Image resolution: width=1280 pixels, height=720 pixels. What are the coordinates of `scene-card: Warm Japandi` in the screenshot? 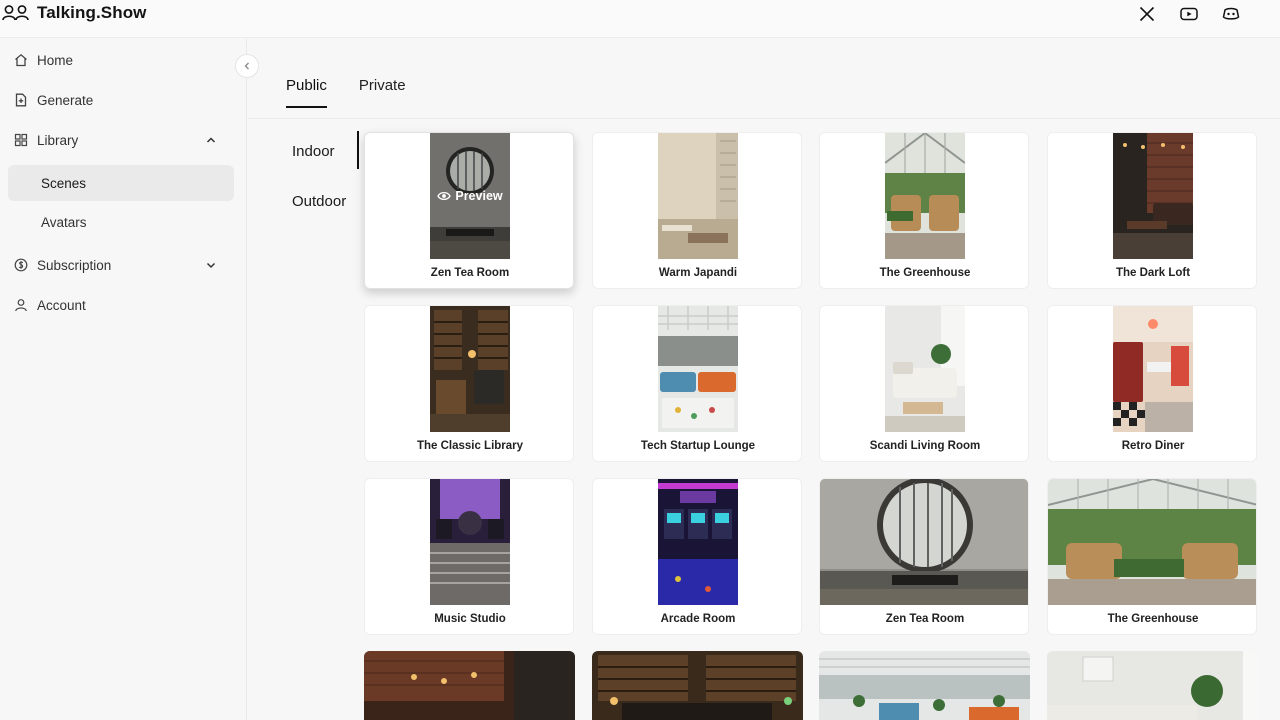 It's located at (697, 210).